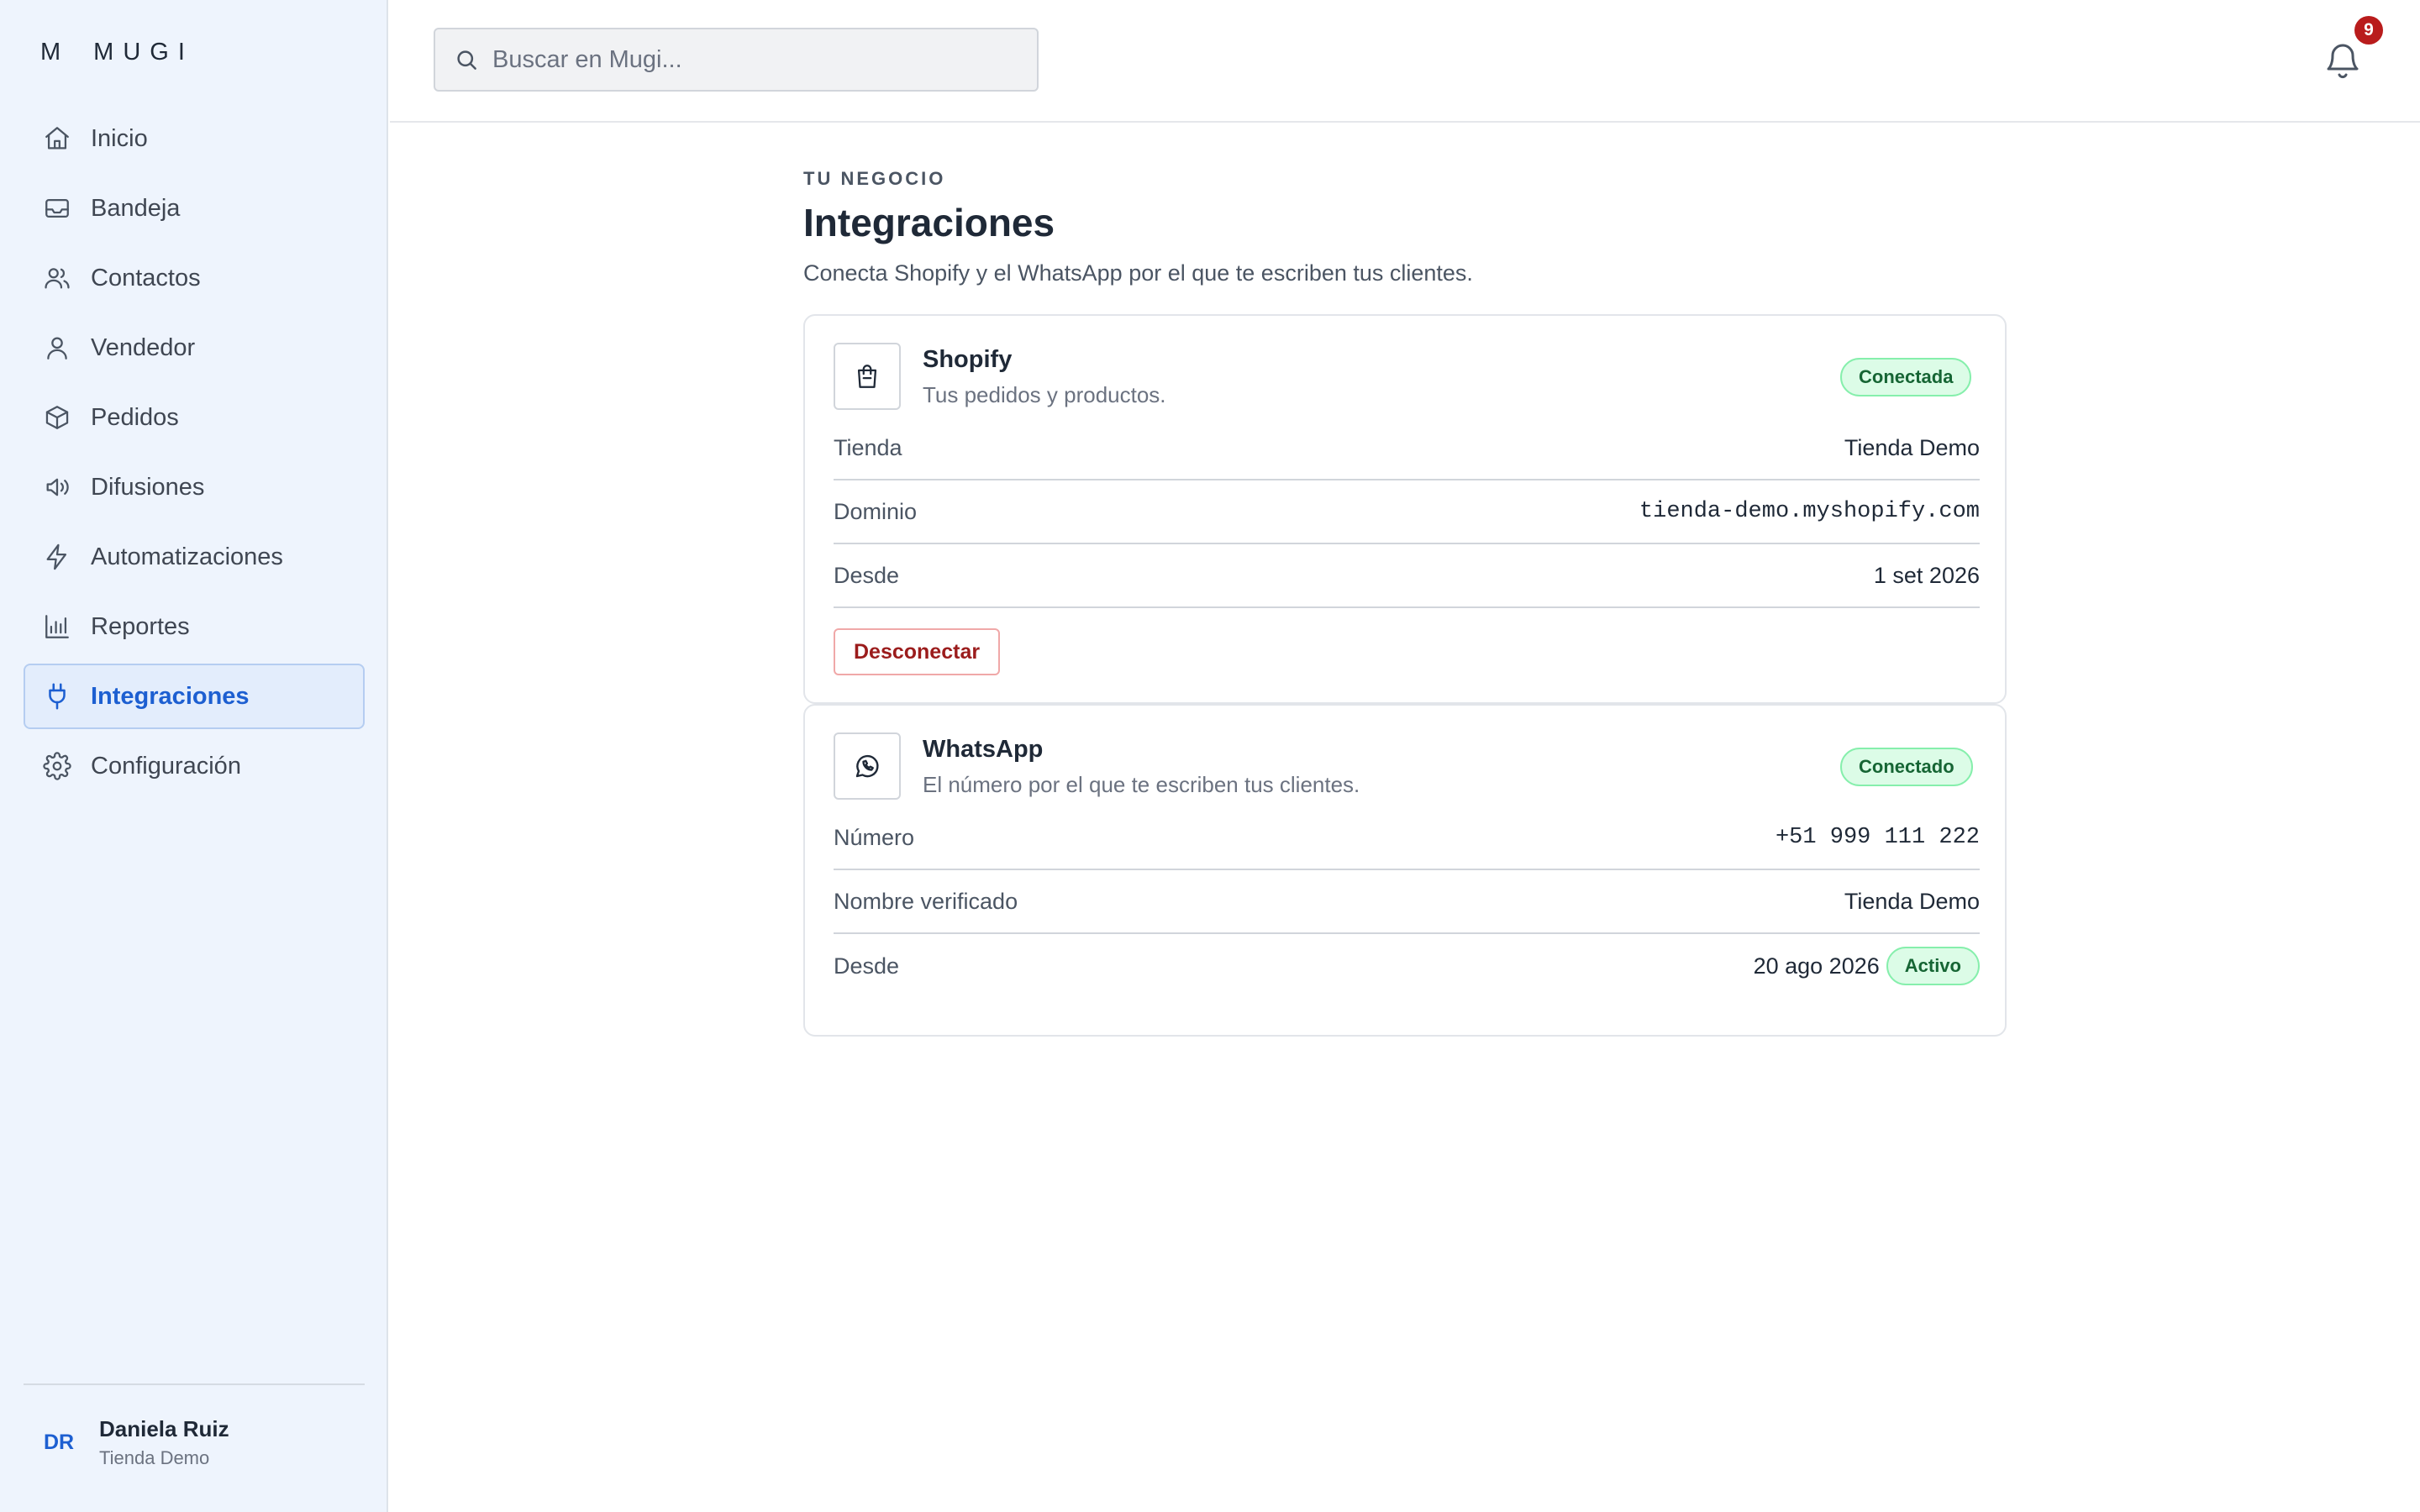  What do you see at coordinates (1405, 61) in the screenshot?
I see `top-header: 9` at bounding box center [1405, 61].